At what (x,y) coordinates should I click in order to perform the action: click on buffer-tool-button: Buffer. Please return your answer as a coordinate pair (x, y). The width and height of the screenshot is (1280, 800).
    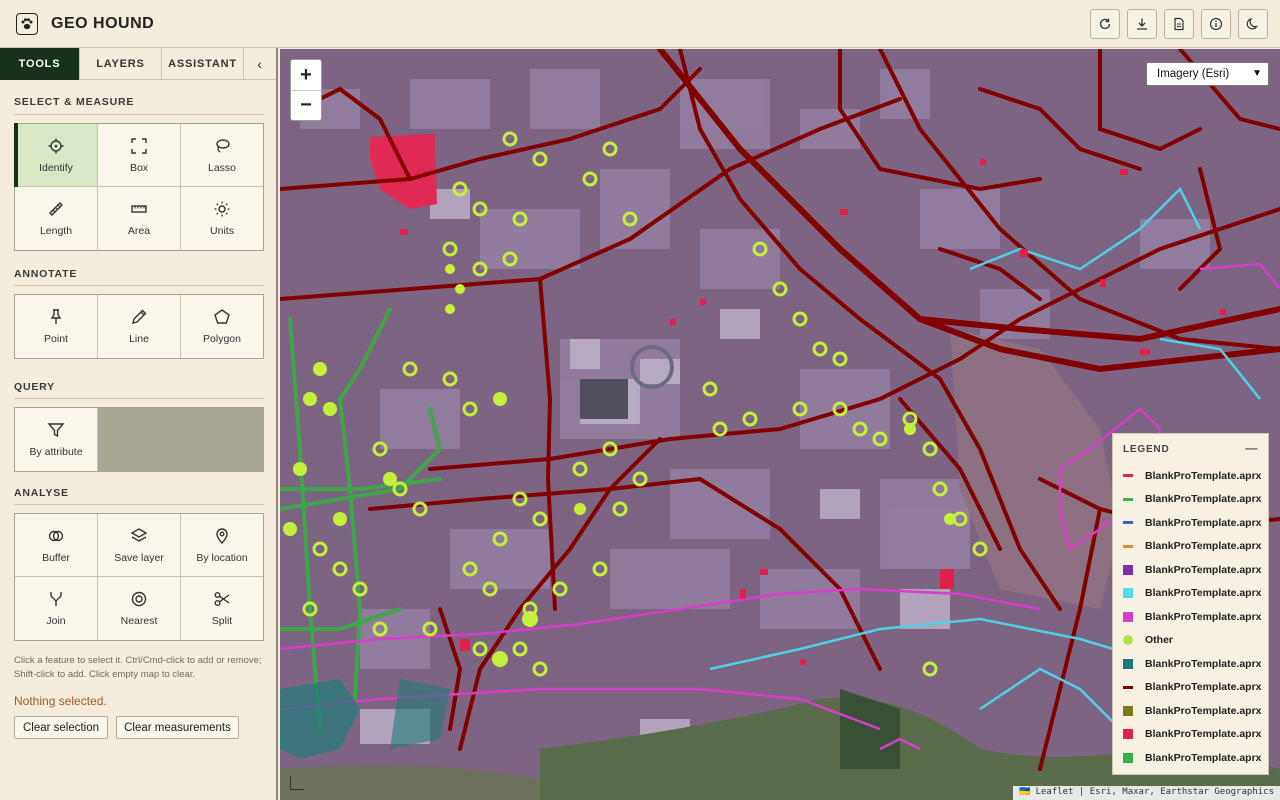
    Looking at the image, I should click on (56, 545).